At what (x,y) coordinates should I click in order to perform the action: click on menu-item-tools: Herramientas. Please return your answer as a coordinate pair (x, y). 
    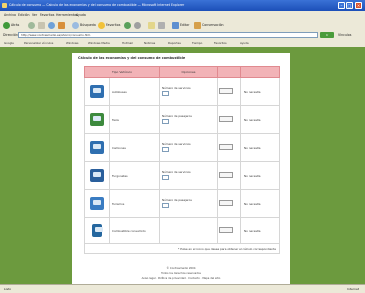
    Looking at the image, I should click on (67, 15).